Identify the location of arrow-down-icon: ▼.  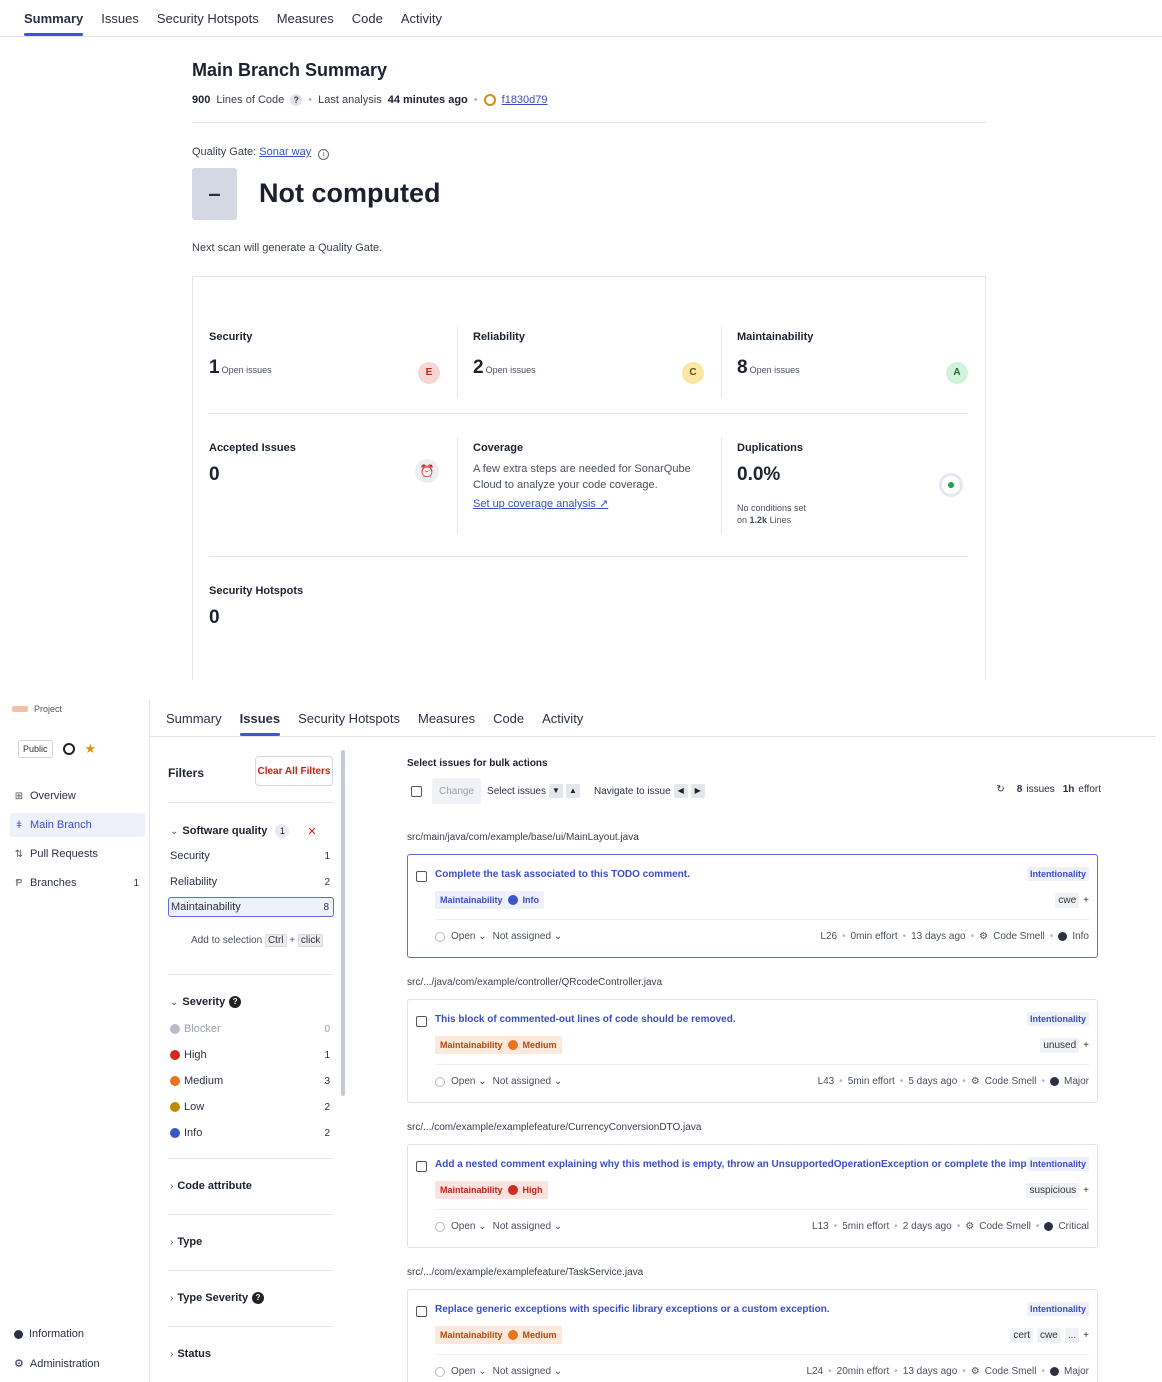
(555, 791).